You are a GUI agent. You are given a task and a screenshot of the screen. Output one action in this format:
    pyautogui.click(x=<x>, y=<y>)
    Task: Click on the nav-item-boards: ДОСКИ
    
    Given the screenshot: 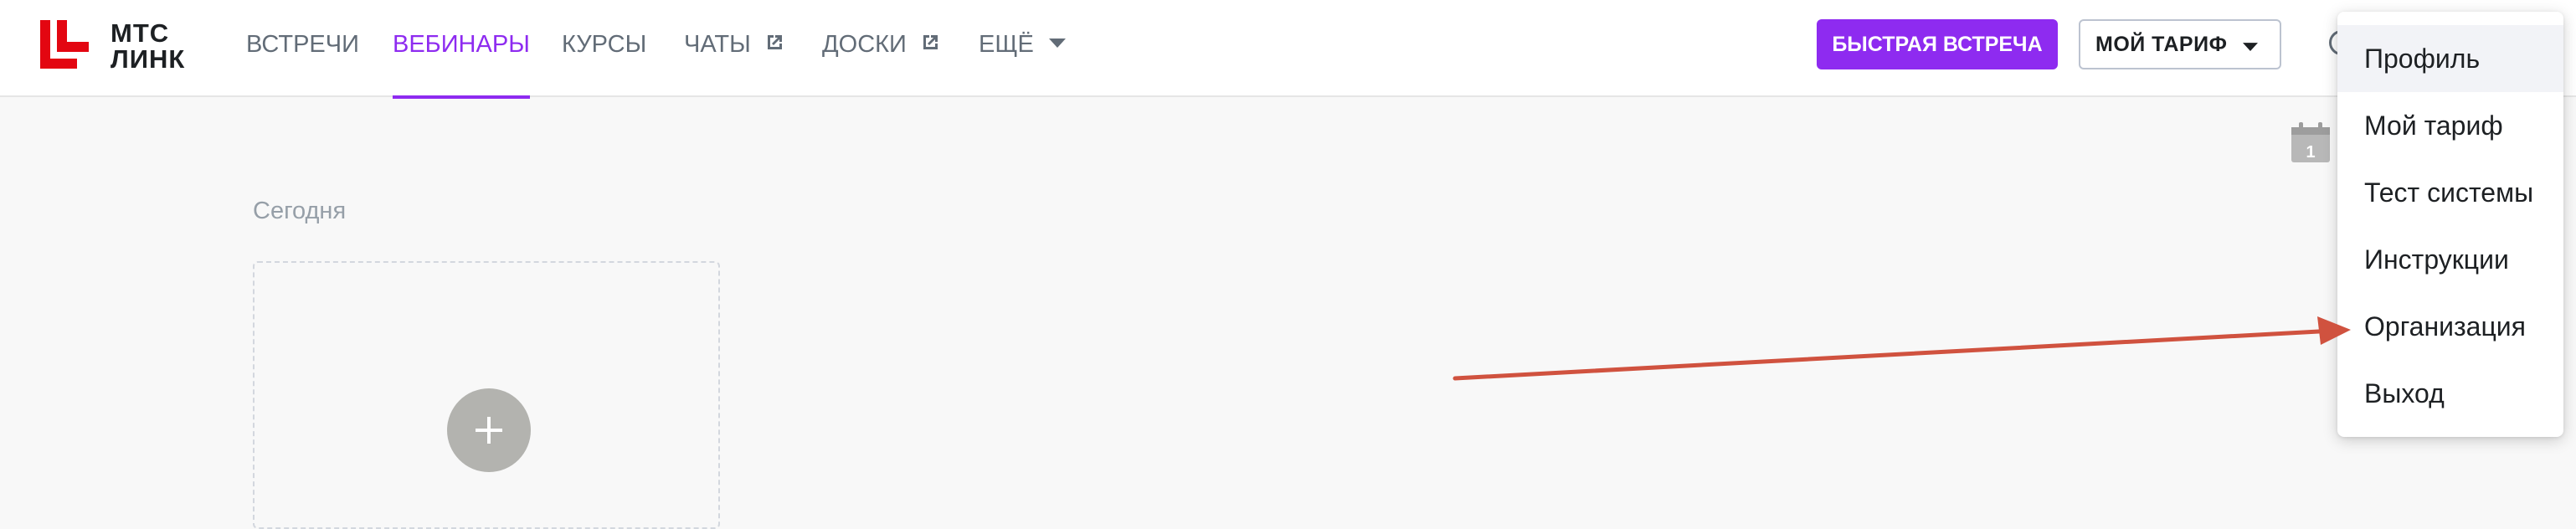 What is the action you would take?
    pyautogui.click(x=881, y=48)
    